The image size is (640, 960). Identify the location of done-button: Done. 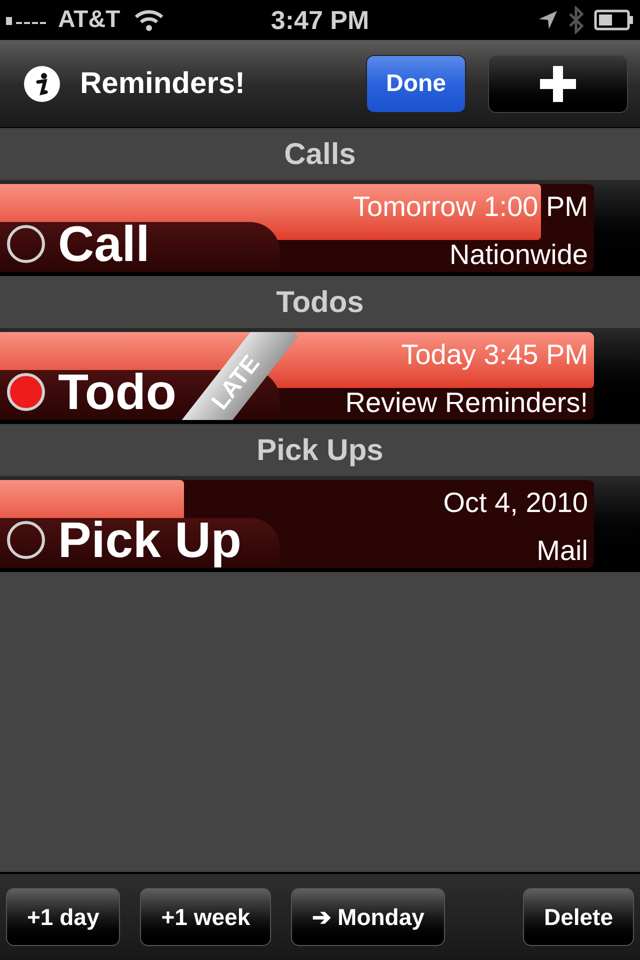
(416, 83).